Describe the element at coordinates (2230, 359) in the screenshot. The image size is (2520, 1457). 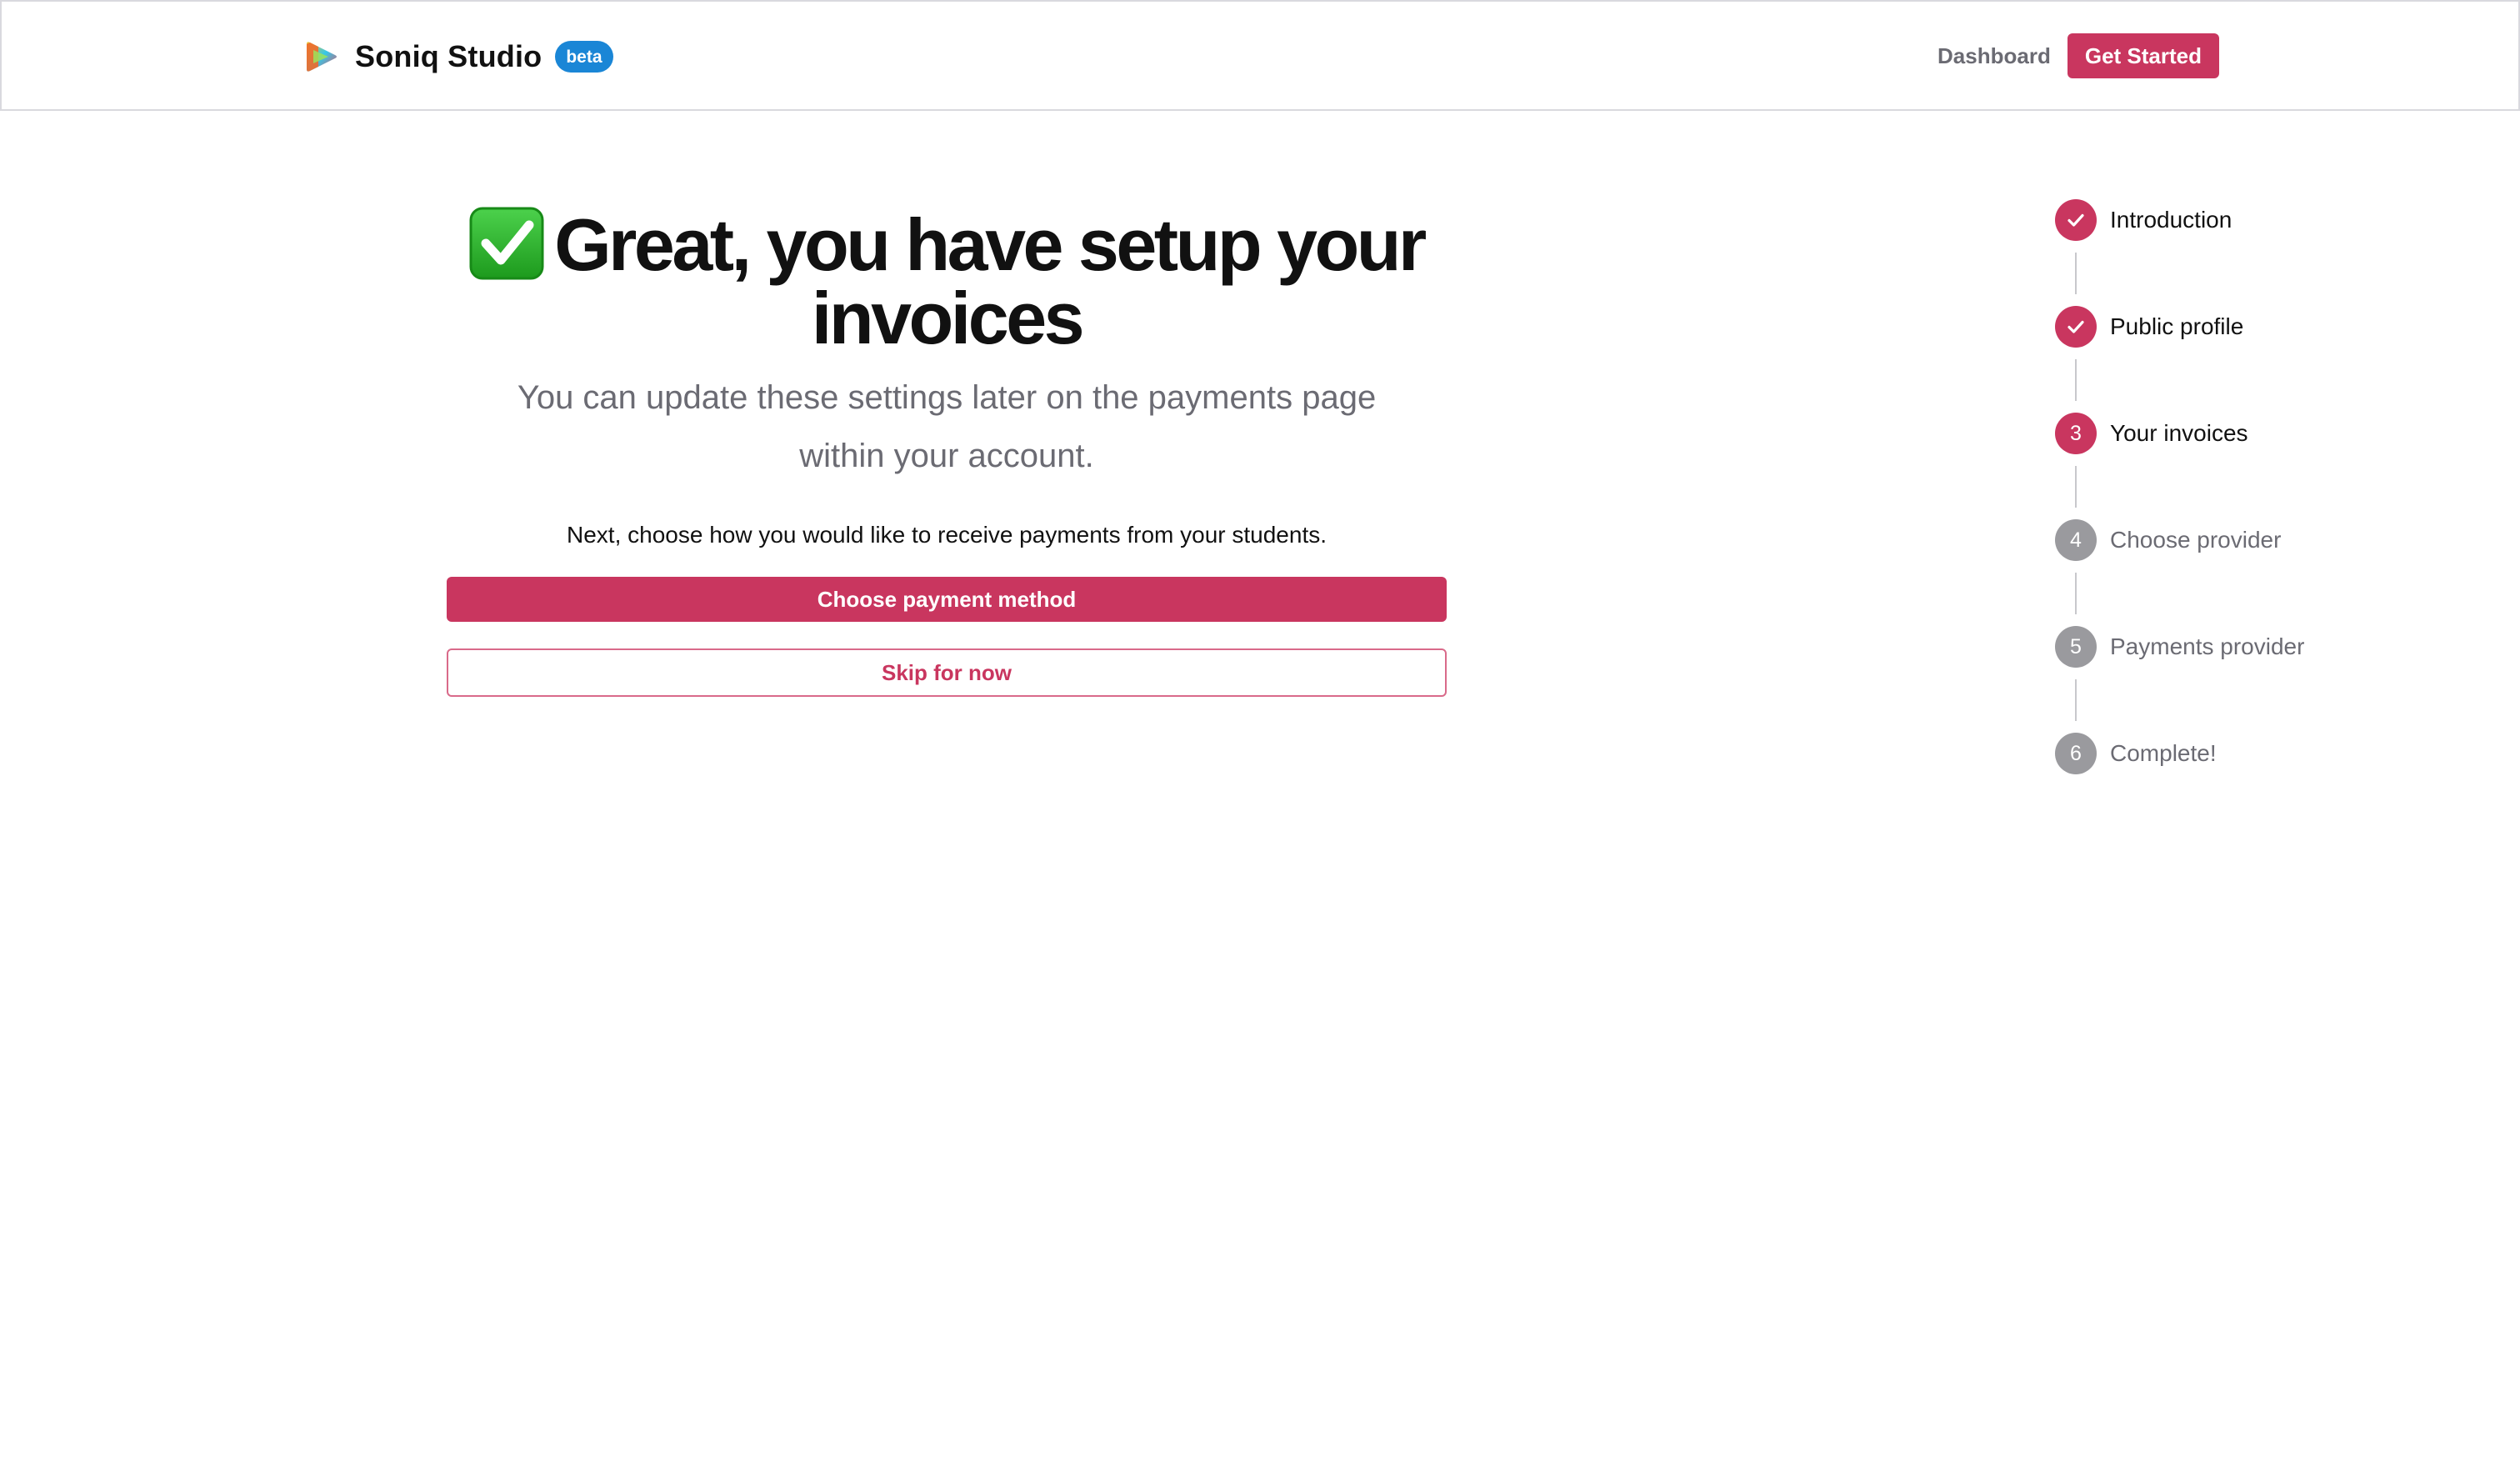
I see `step-public-profile: Public profile` at that location.